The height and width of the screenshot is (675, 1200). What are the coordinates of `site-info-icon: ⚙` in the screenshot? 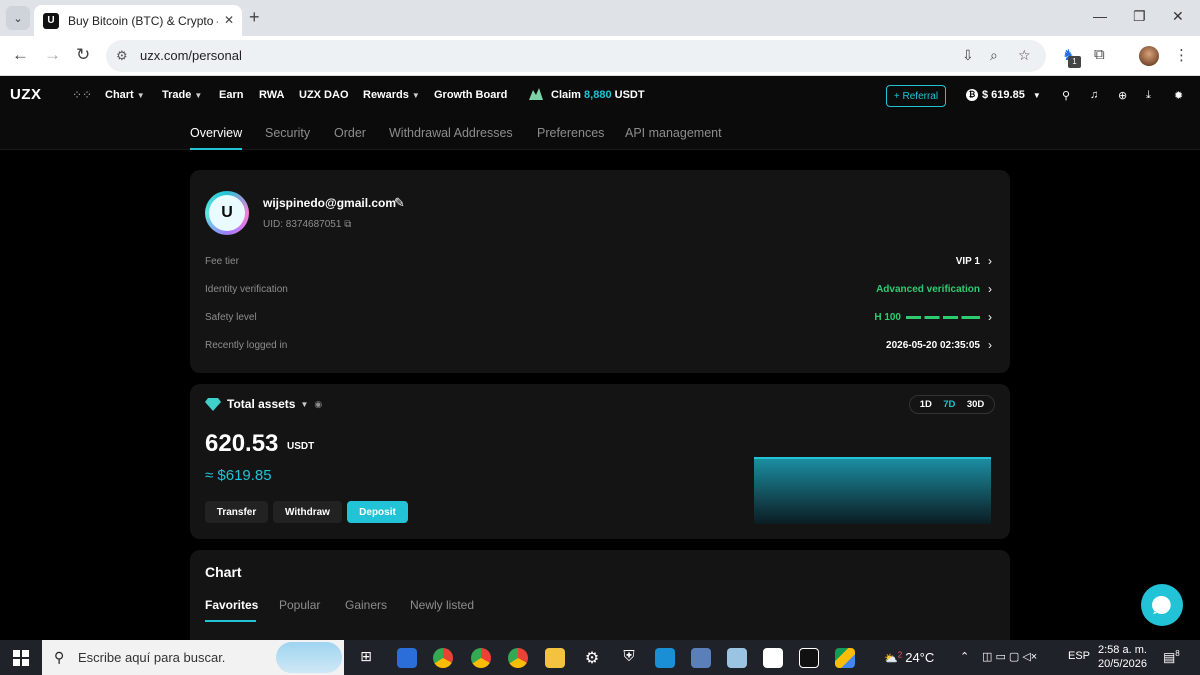 It's located at (122, 56).